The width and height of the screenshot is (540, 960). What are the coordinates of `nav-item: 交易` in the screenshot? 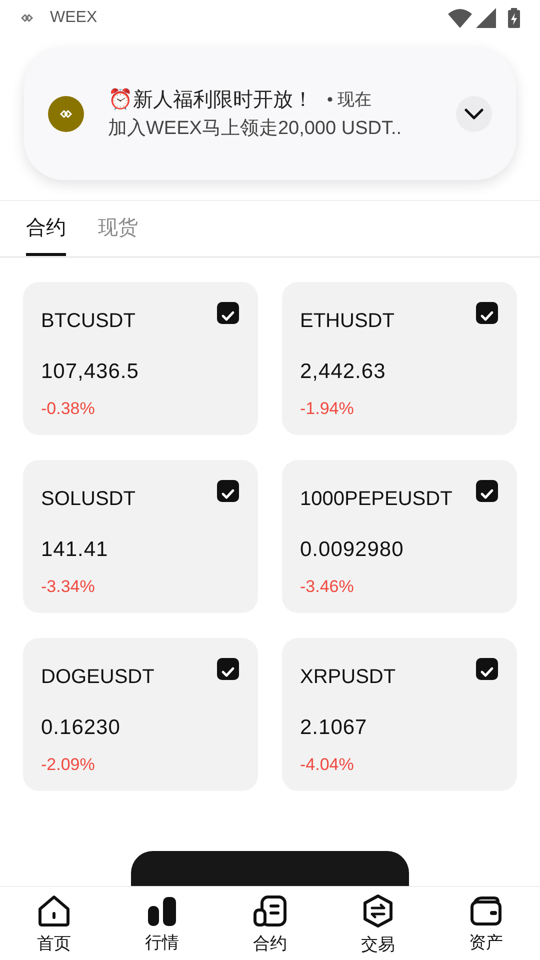 It's located at (378, 926).